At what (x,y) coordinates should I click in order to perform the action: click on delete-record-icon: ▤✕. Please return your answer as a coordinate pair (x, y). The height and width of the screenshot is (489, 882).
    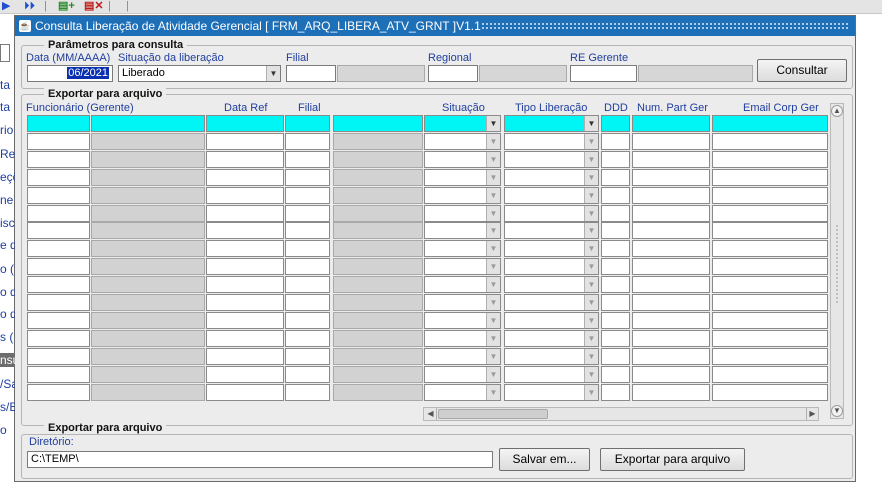
    Looking at the image, I should click on (94, 6).